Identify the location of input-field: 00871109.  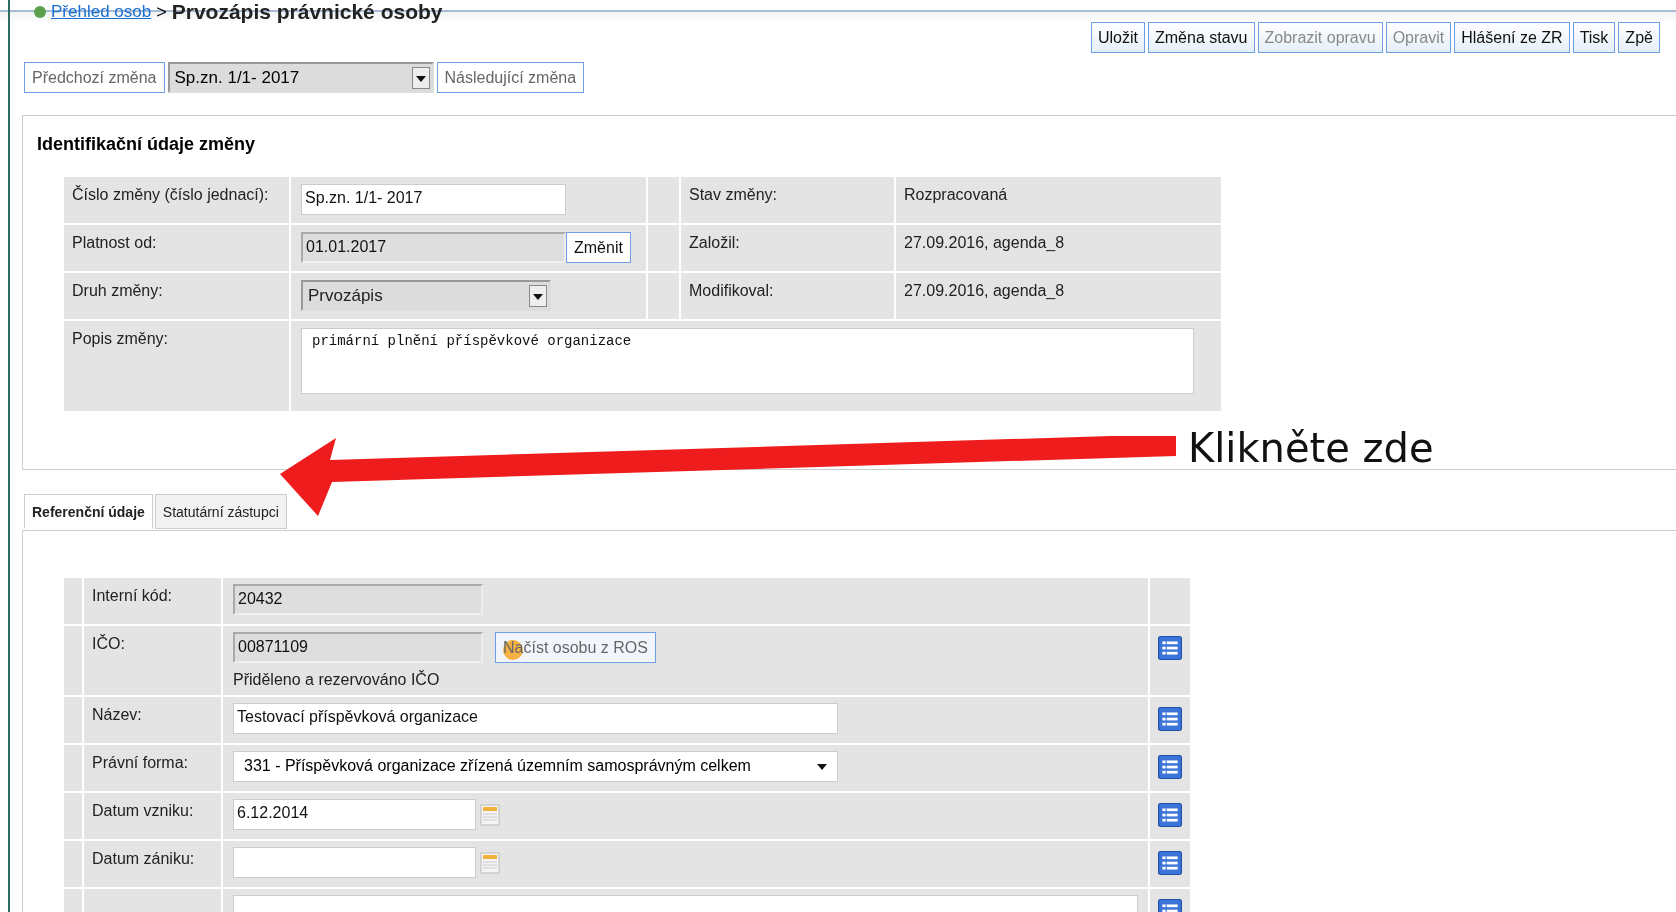
(358, 647).